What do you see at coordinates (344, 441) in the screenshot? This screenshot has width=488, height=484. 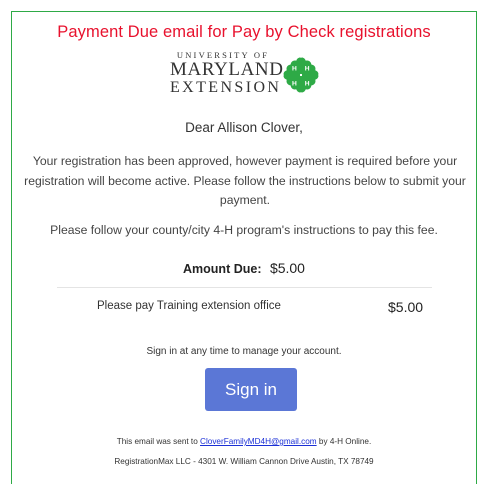 I see `footer-sent-suffix: by 4-H Online.` at bounding box center [344, 441].